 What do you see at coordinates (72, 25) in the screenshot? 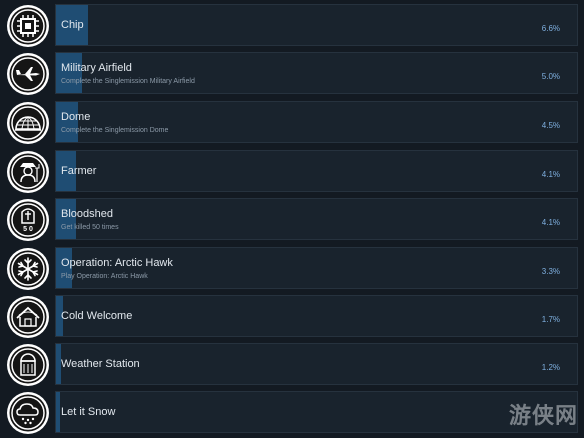
I see `achievement-title: Chip` at bounding box center [72, 25].